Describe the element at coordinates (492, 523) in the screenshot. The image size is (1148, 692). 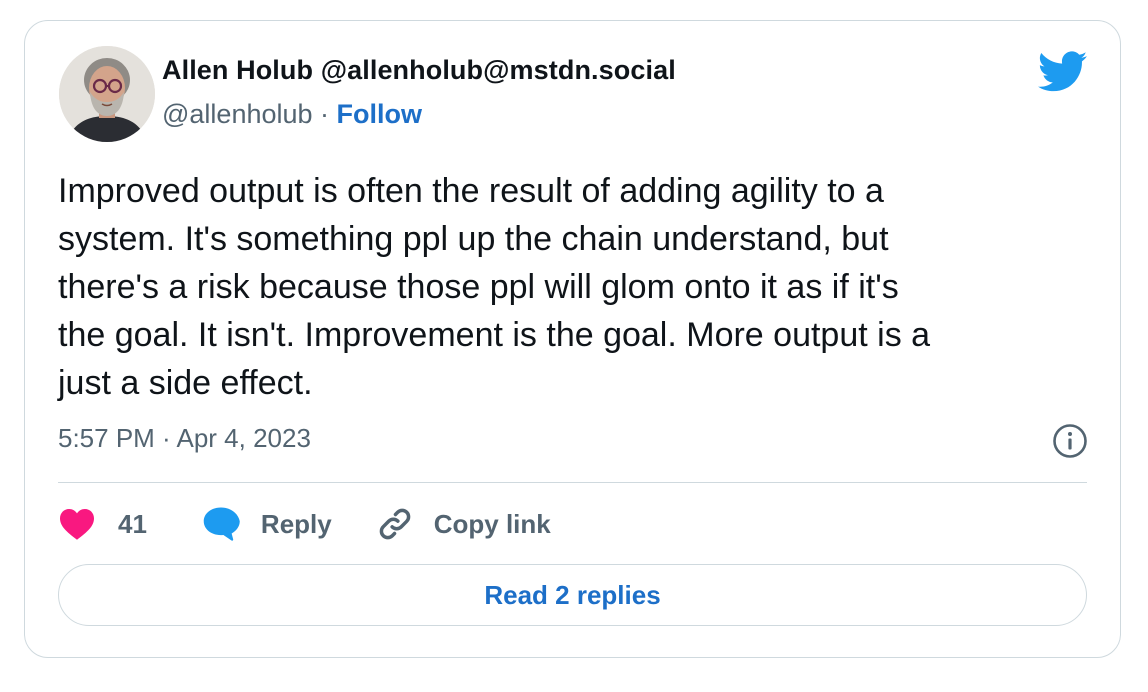
I see `copy-link-label: Copy link` at that location.